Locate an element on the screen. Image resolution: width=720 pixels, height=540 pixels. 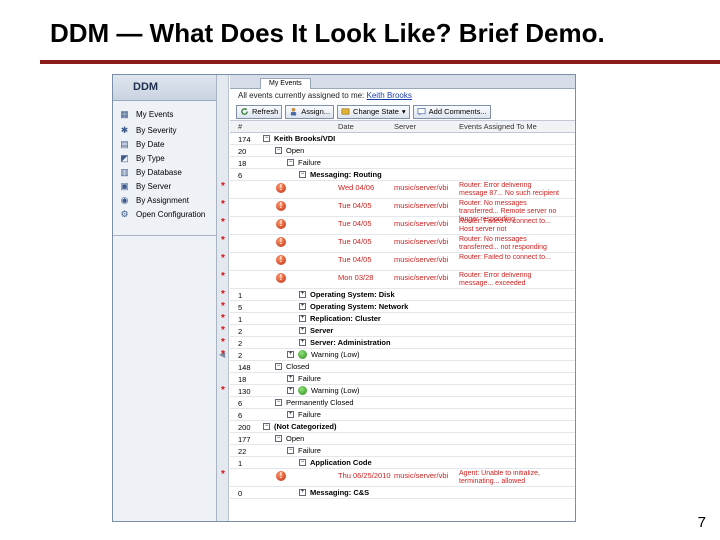
severity-high-icon: ! is located at coordinates (281, 260).